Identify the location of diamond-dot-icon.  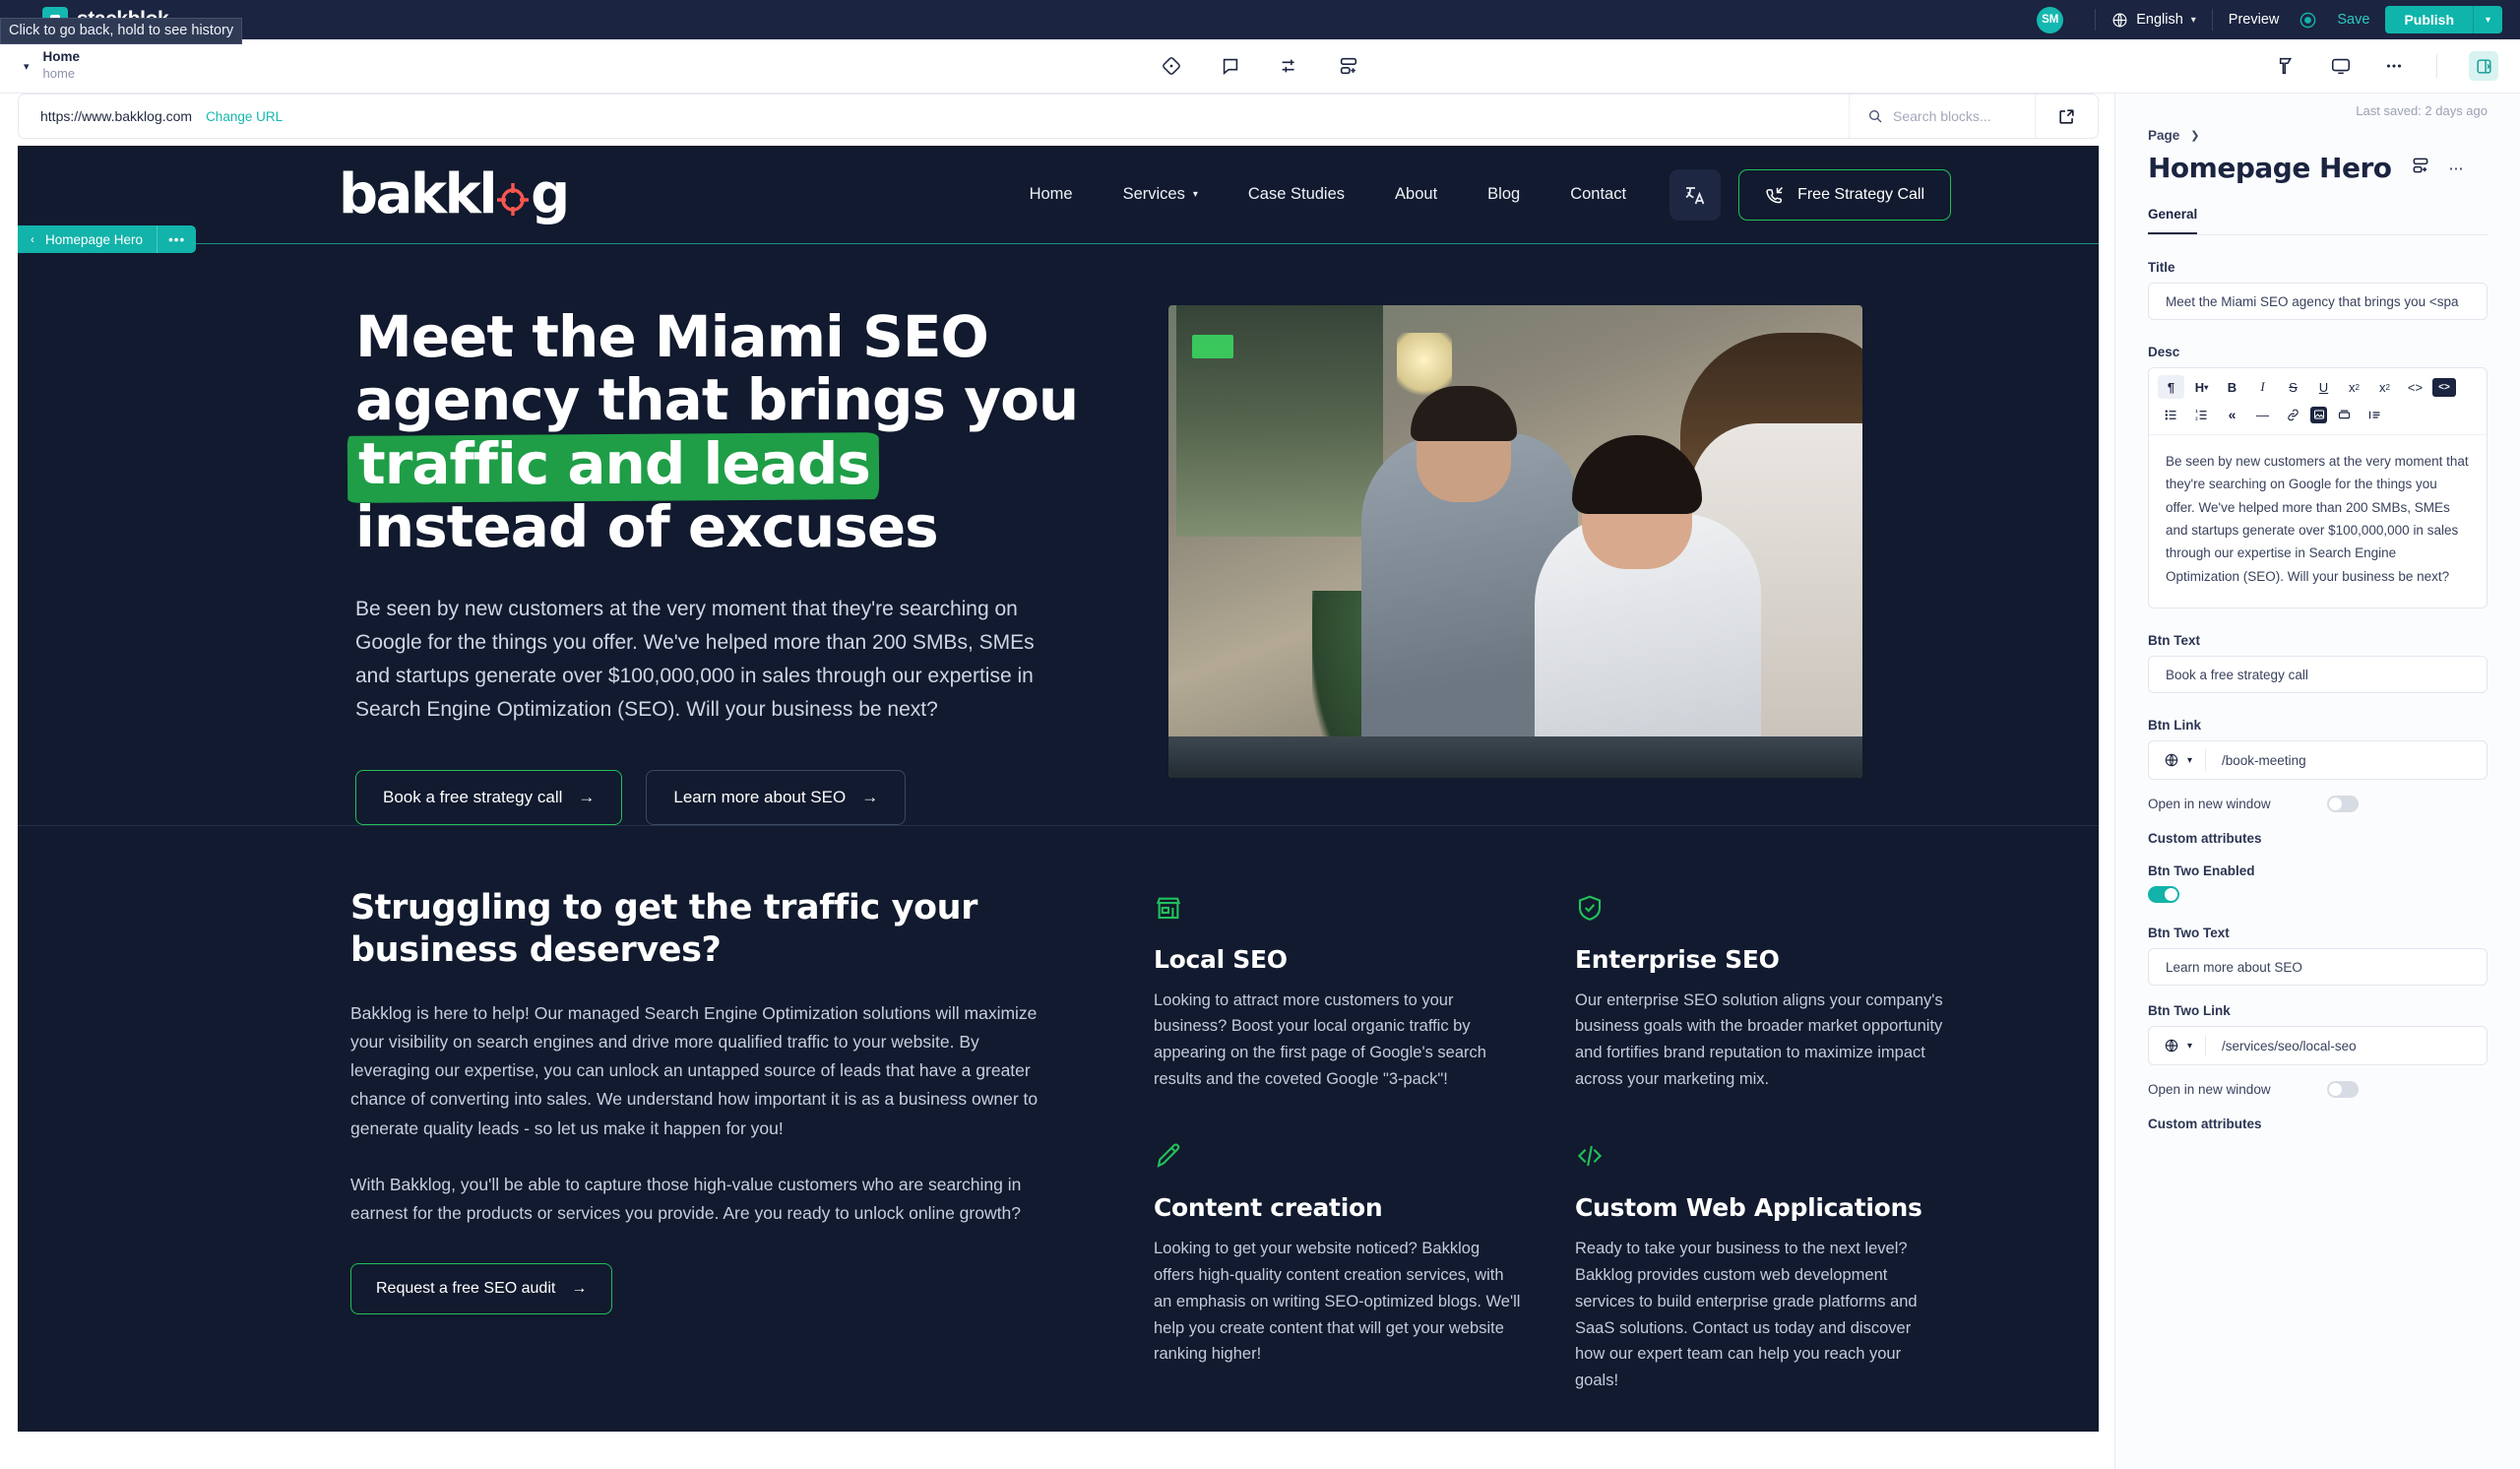
(1171, 66).